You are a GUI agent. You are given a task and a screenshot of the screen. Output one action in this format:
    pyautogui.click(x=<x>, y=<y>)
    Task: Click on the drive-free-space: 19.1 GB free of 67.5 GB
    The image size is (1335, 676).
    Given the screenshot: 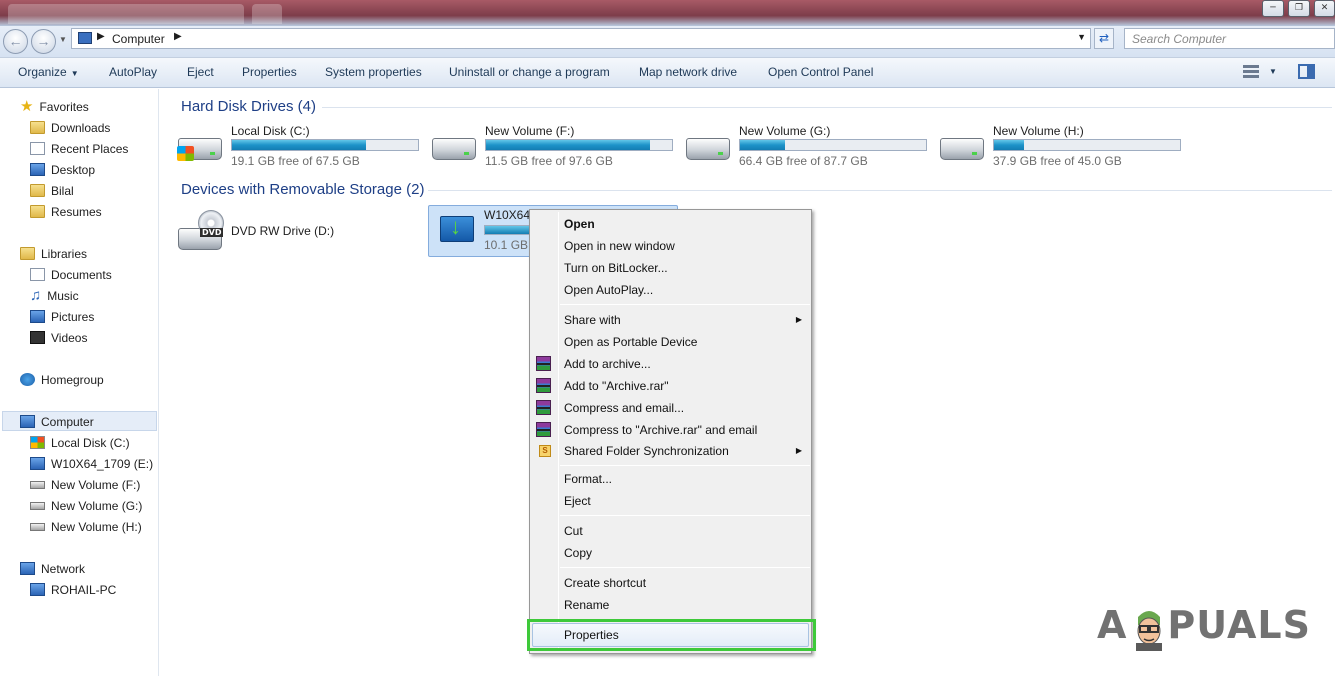 What is the action you would take?
    pyautogui.click(x=295, y=161)
    